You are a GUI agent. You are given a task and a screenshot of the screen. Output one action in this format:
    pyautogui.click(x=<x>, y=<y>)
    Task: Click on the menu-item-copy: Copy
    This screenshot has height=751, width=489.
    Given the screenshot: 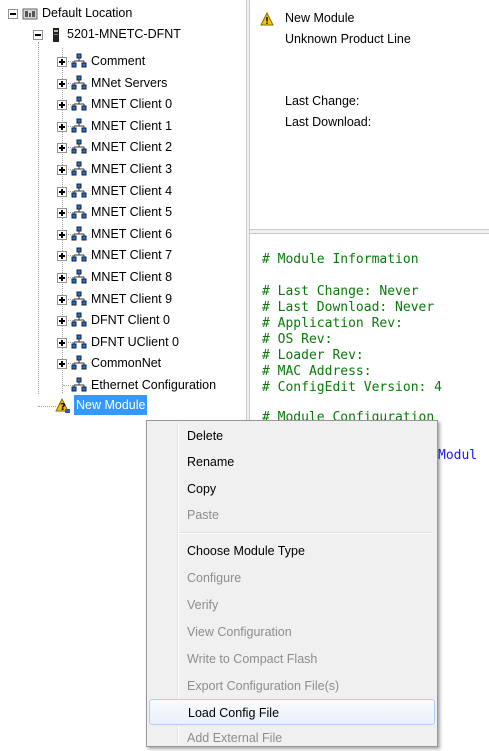 What is the action you would take?
    pyautogui.click(x=292, y=489)
    